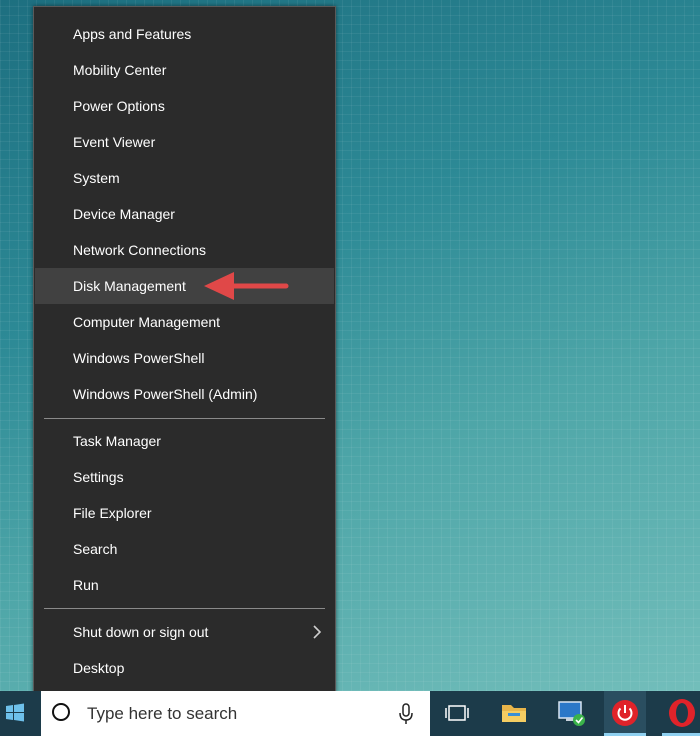 Image resolution: width=700 pixels, height=736 pixels. What do you see at coordinates (184, 513) in the screenshot?
I see `menu-item-file-explorer: File Explorer` at bounding box center [184, 513].